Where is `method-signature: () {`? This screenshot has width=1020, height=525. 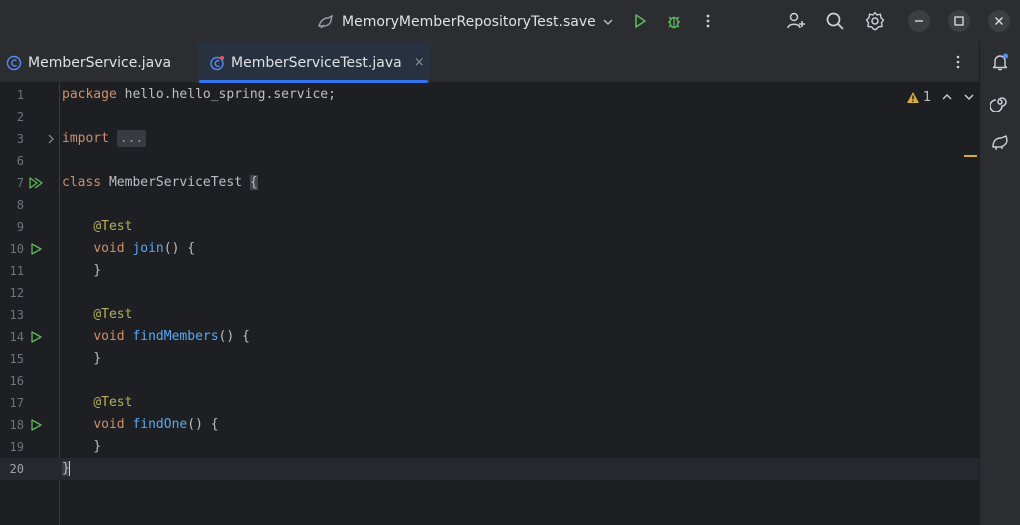 method-signature: () { is located at coordinates (234, 336).